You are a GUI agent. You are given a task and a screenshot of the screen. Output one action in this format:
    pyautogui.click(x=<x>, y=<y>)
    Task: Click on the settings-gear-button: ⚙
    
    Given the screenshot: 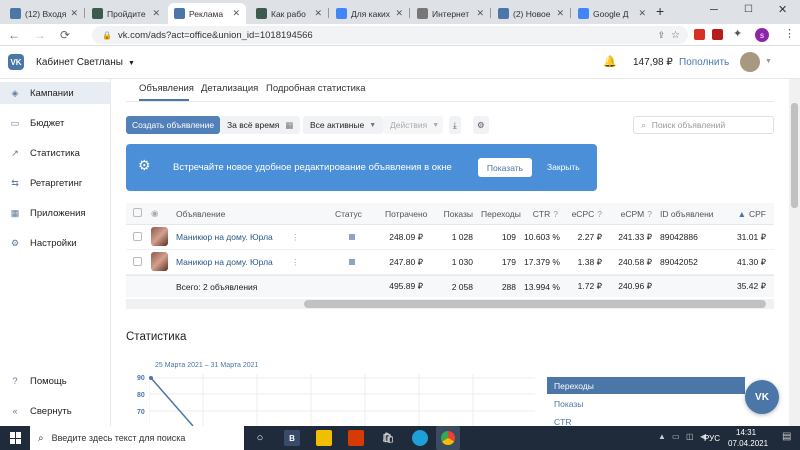 What is the action you would take?
    pyautogui.click(x=481, y=125)
    